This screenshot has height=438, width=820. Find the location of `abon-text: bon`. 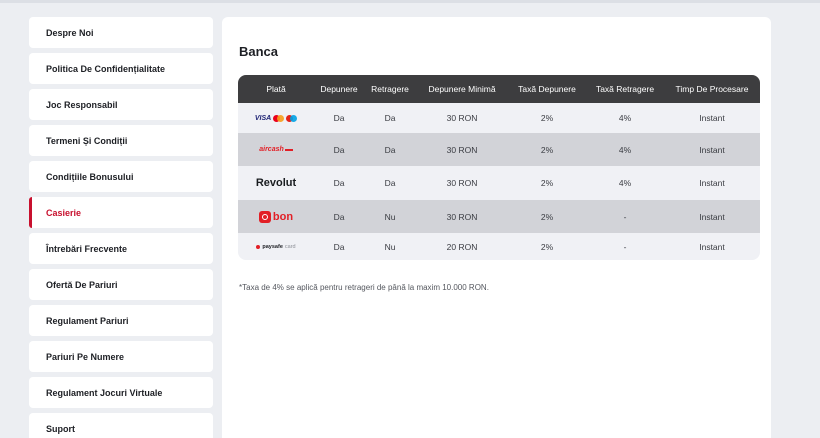

abon-text: bon is located at coordinates (283, 216).